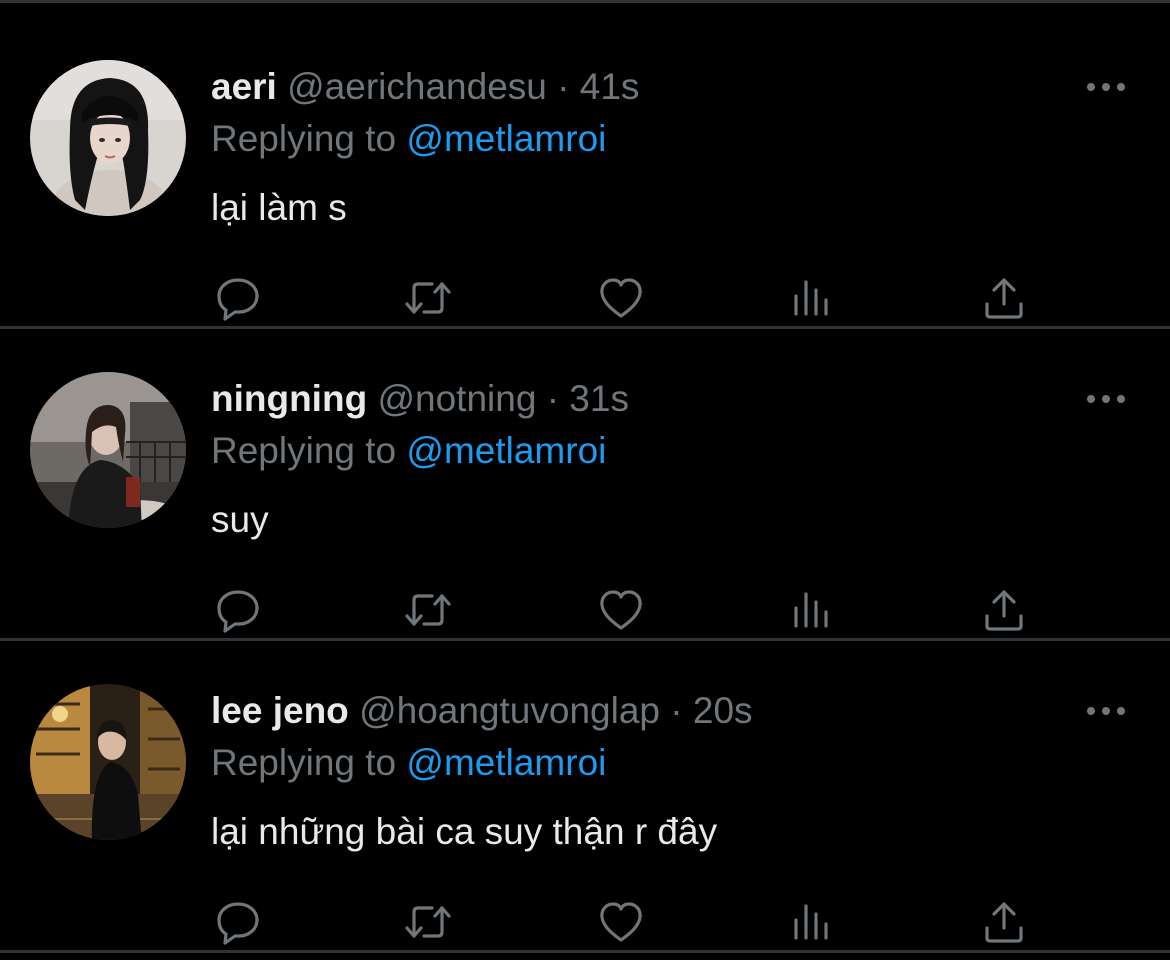 The image size is (1170, 960). I want to click on timestamp: 41s, so click(610, 86).